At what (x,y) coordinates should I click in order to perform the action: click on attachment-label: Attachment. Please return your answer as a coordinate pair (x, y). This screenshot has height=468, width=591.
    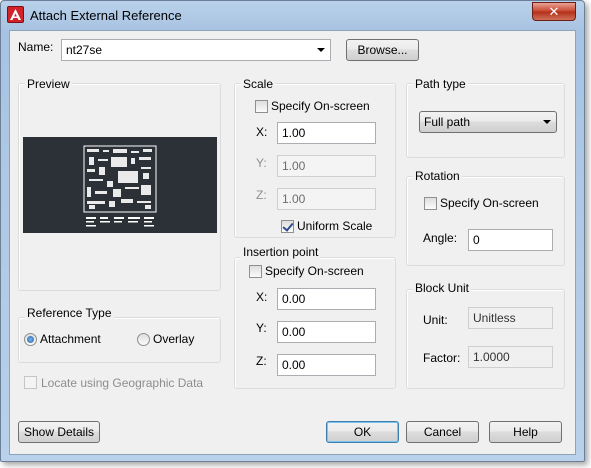
    Looking at the image, I should click on (70, 339).